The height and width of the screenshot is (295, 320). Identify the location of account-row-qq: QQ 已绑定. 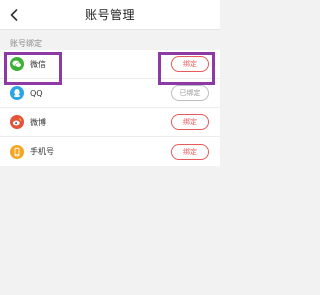
(110, 93).